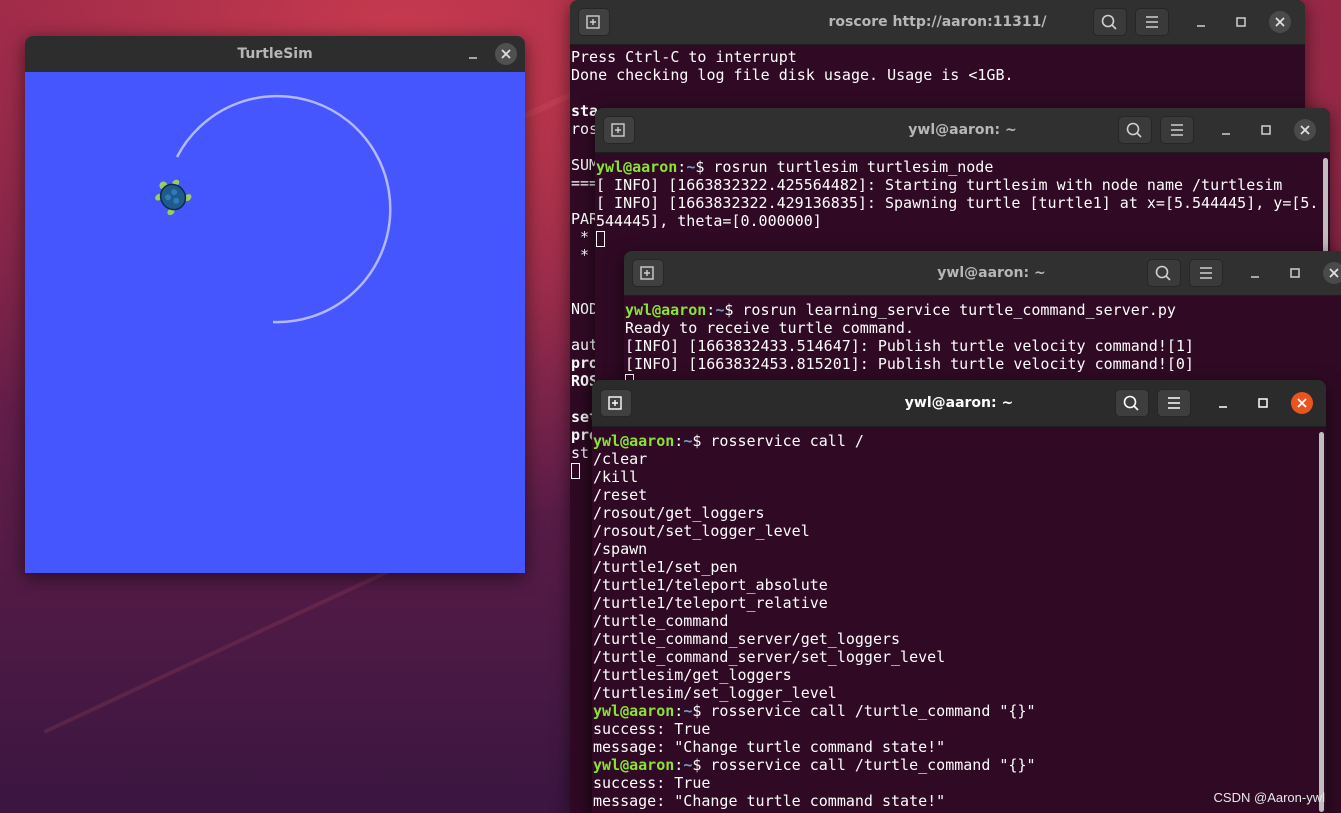  What do you see at coordinates (959, 403) in the screenshot?
I see `active-terminal-titlebar: ywl@aaron: ~` at bounding box center [959, 403].